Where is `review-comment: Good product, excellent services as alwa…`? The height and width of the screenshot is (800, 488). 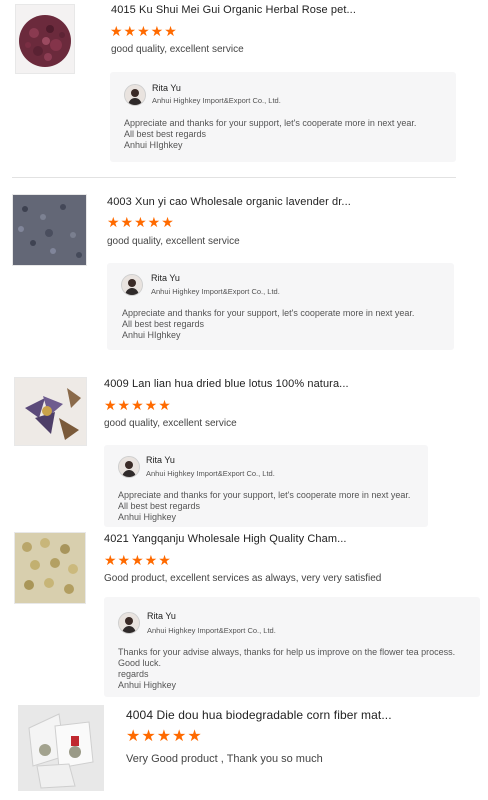
review-comment: Good product, excellent services as alwa… is located at coordinates (243, 578).